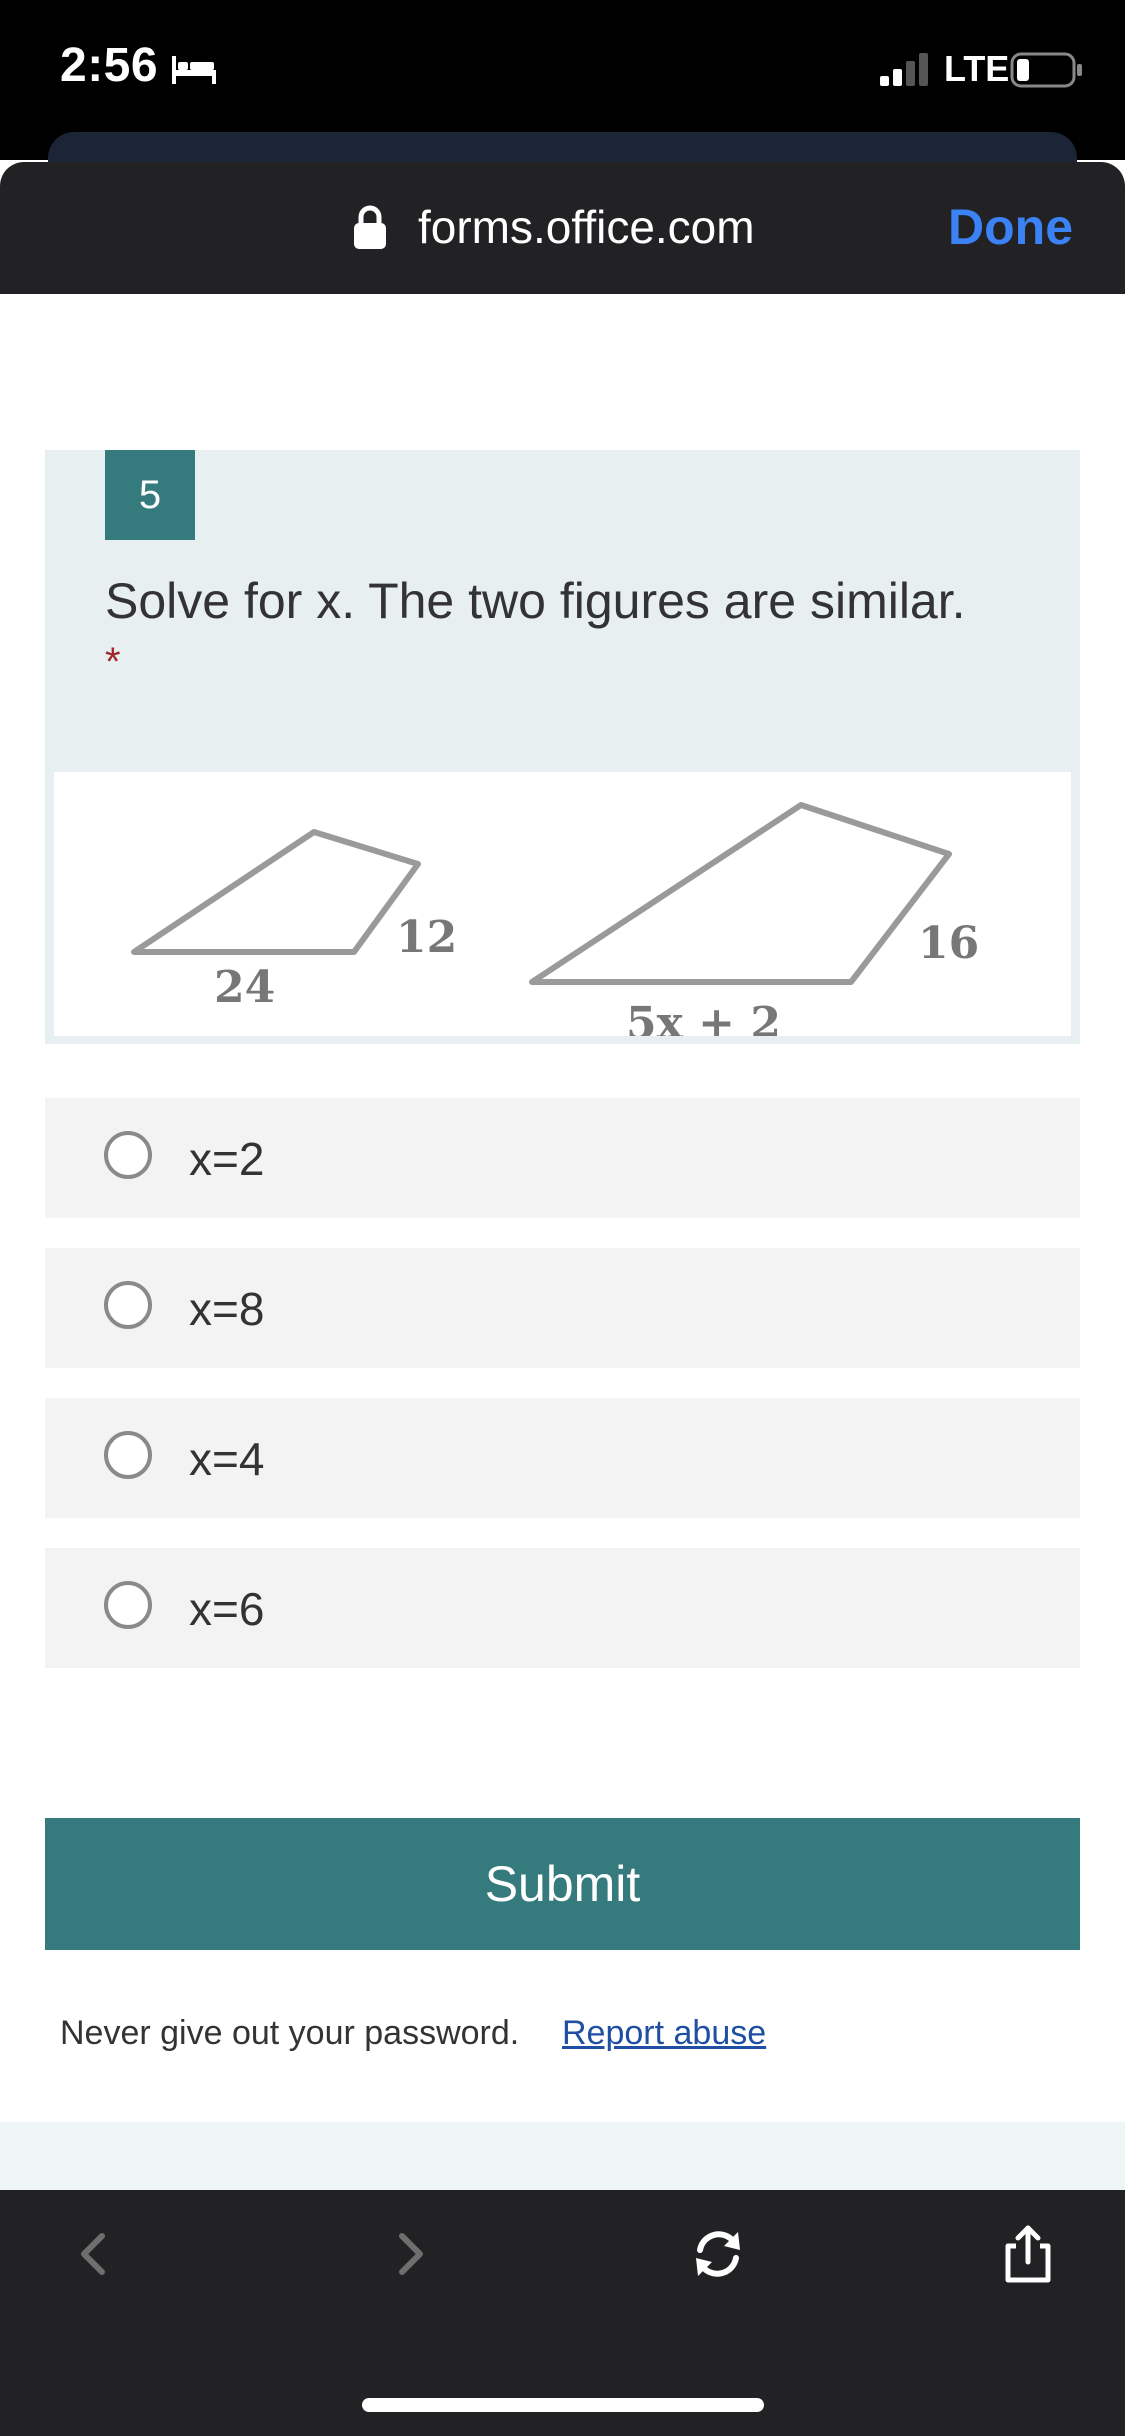 The image size is (1125, 2436). I want to click on url-label: forms.office.com, so click(586, 227).